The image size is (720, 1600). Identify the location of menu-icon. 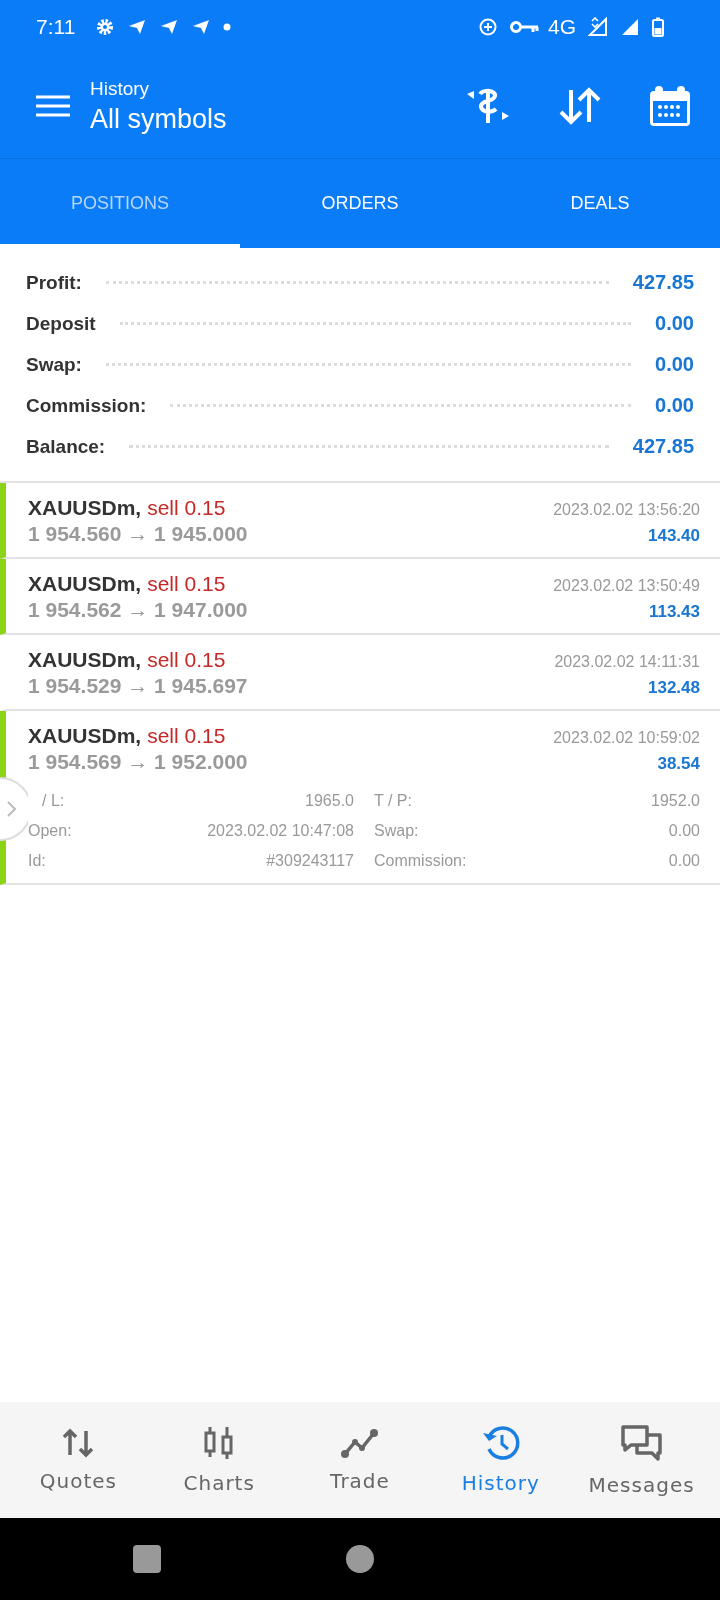
(53, 106).